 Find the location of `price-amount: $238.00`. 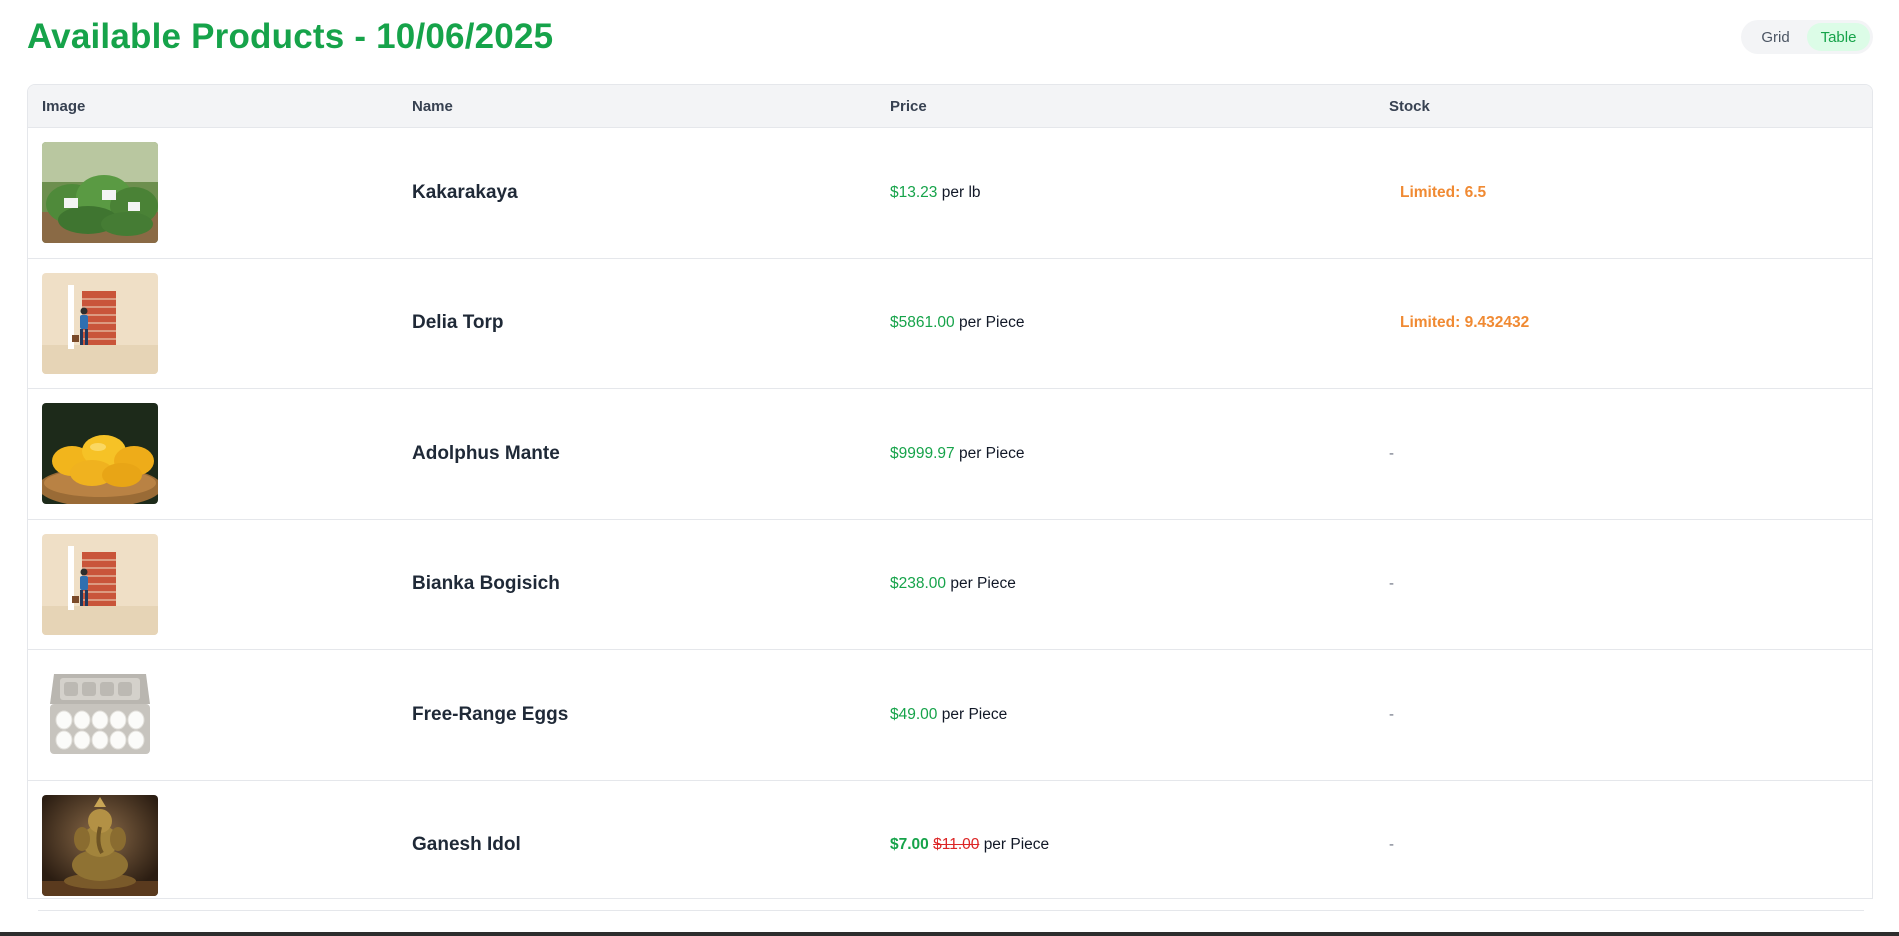

price-amount: $238.00 is located at coordinates (918, 584).